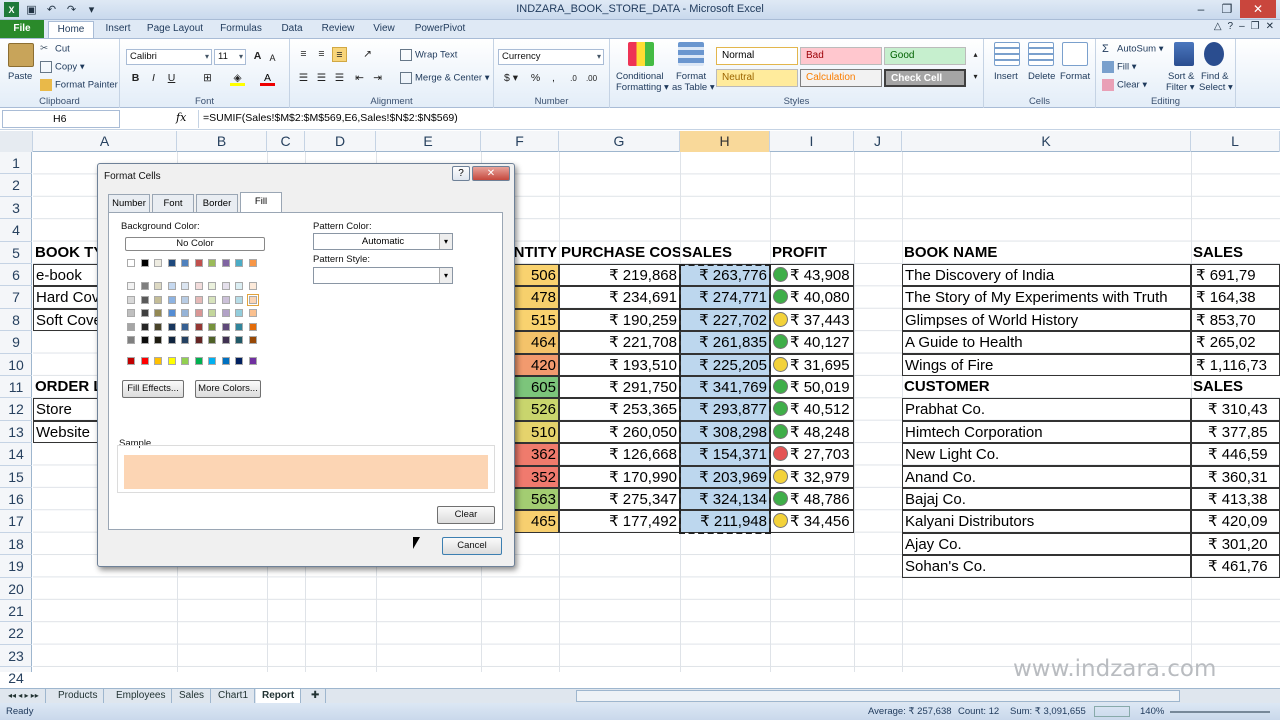 This screenshot has width=1280, height=720. What do you see at coordinates (292, 29) in the screenshot?
I see `tab-data: Data` at bounding box center [292, 29].